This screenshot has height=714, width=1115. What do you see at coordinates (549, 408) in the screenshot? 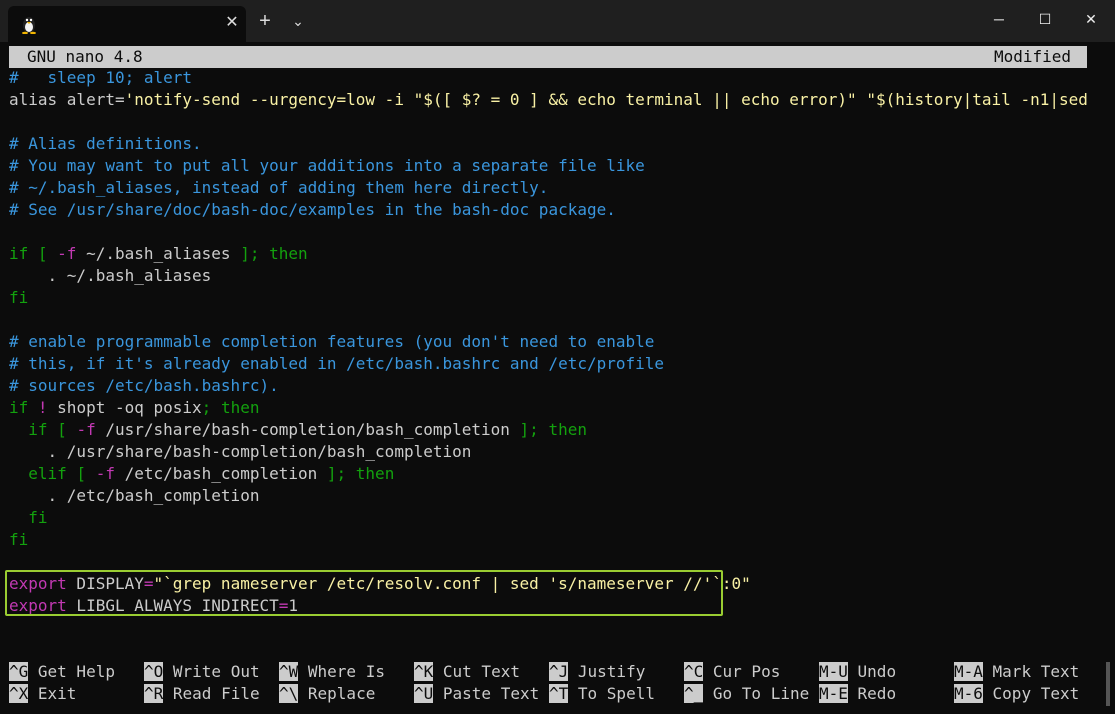
I see `code-line: if ! shopt -oq posix; then` at bounding box center [549, 408].